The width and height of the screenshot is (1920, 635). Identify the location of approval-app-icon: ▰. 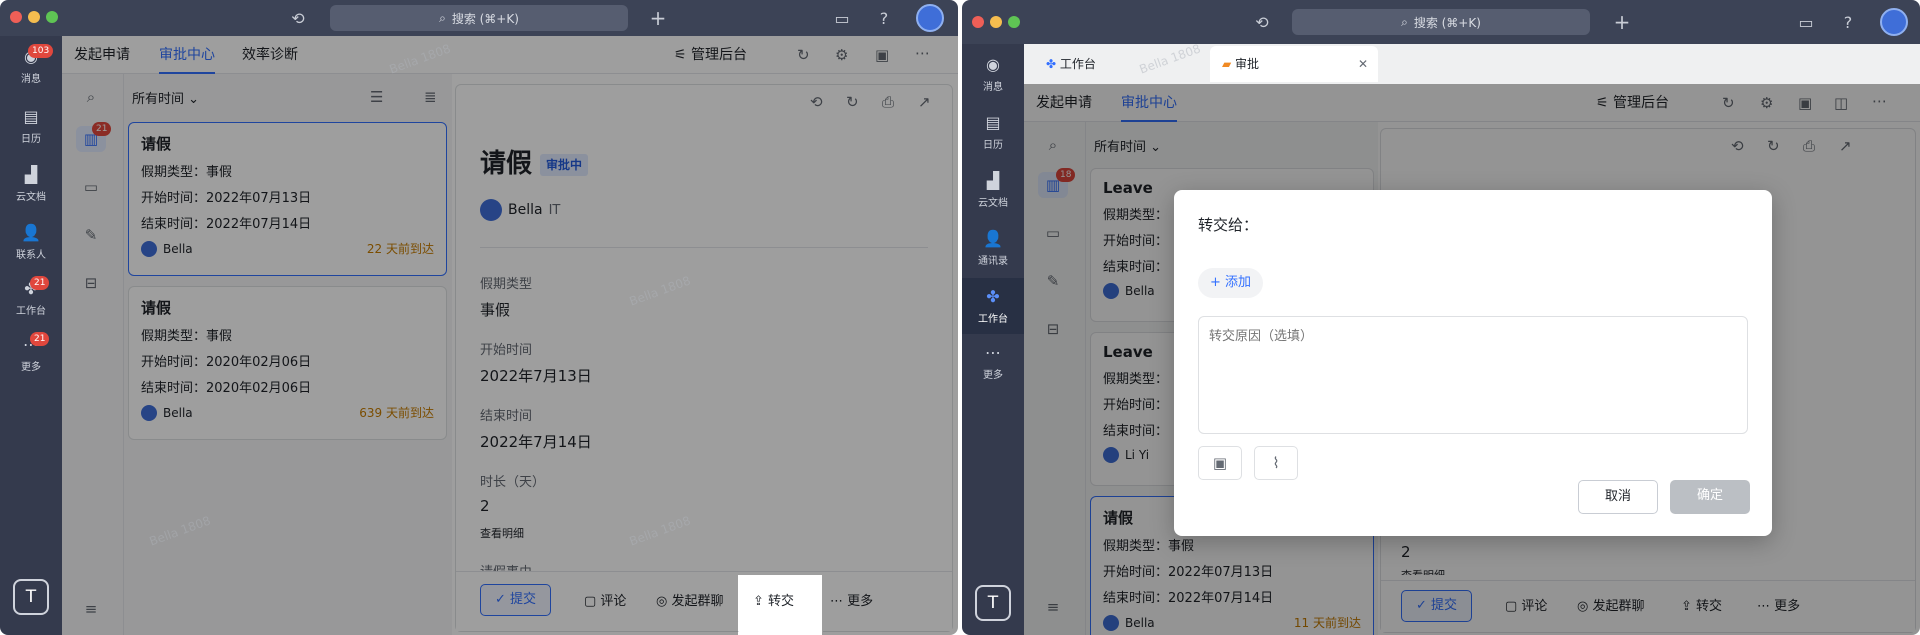
(1229, 64).